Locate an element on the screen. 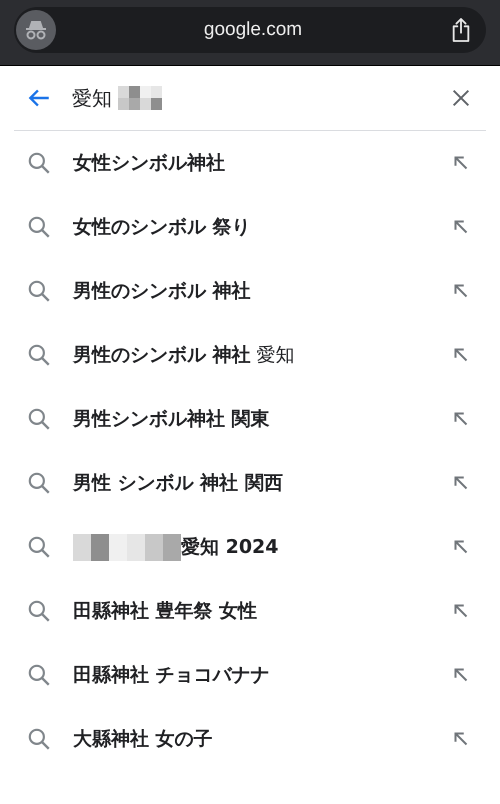  suggestion-text: 愛知 2024 is located at coordinates (315, 547).